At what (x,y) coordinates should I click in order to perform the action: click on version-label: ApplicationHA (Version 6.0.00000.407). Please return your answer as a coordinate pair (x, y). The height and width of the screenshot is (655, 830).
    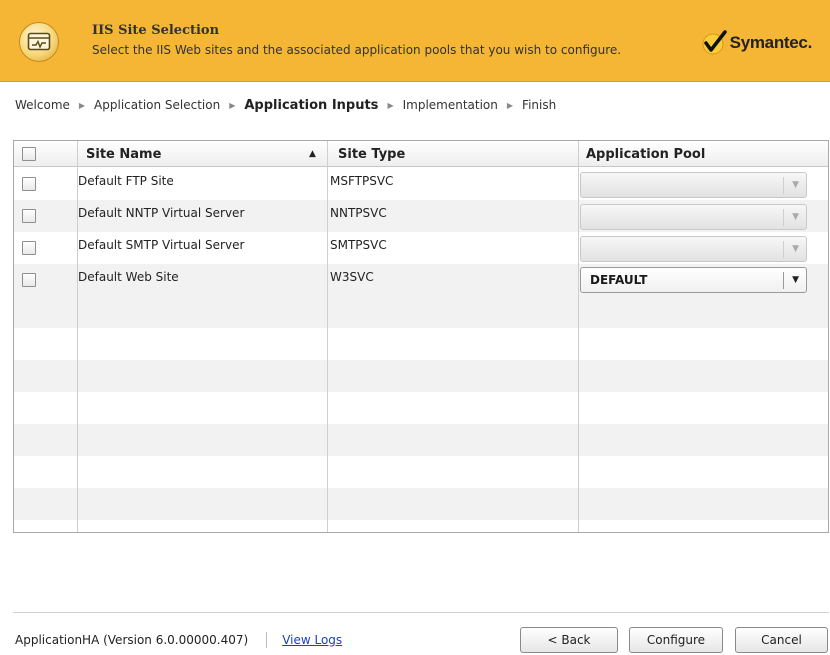
    Looking at the image, I should click on (132, 640).